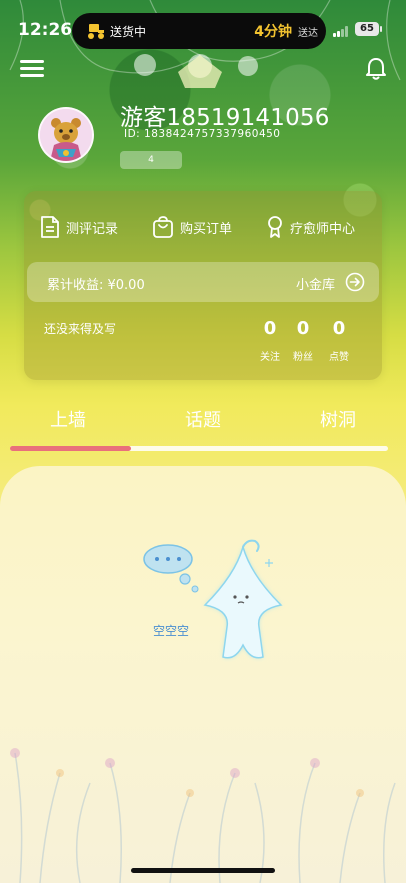 The image size is (406, 883). Describe the element at coordinates (275, 227) in the screenshot. I see `award-badge-icon` at that location.